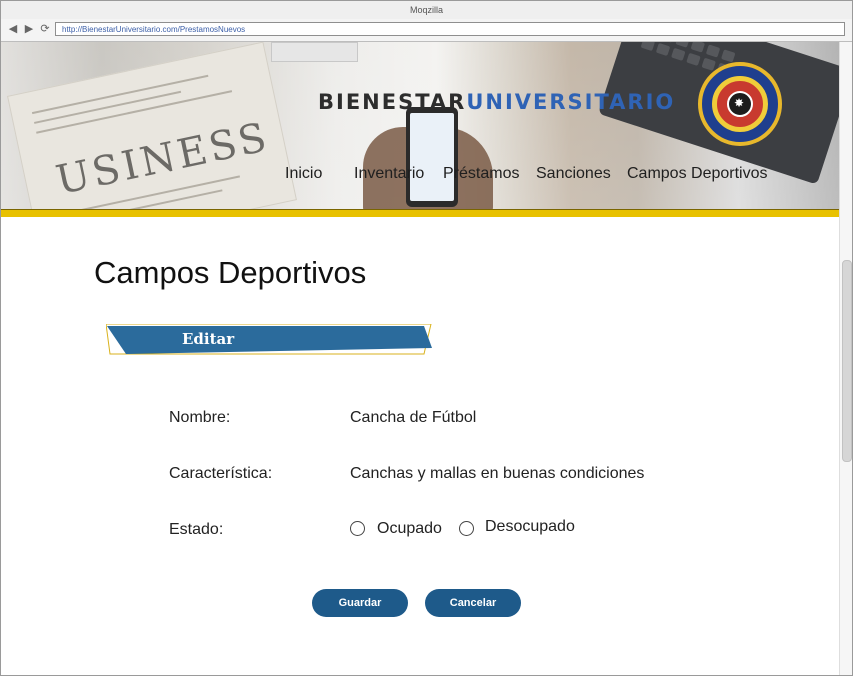 The image size is (853, 676). What do you see at coordinates (208, 339) in the screenshot?
I see `section-label: Editar` at bounding box center [208, 339].